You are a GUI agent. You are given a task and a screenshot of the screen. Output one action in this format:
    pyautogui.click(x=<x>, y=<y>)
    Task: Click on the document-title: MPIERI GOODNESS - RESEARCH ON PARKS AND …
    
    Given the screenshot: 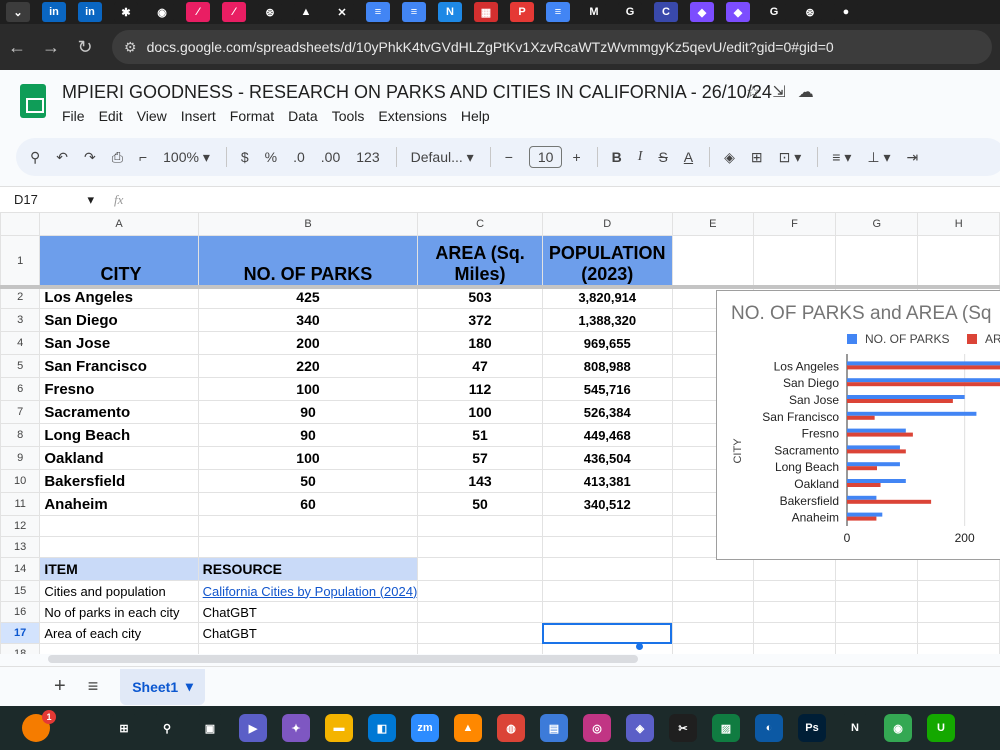 What is the action you would take?
    pyautogui.click(x=417, y=92)
    